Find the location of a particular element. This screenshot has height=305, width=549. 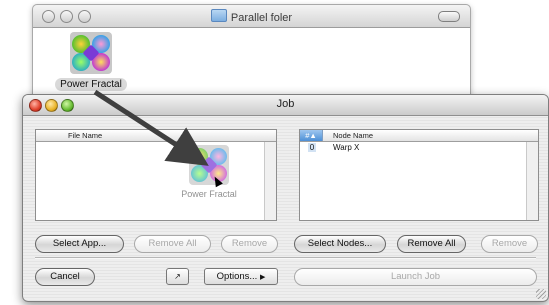

table-row: 0 Warp X is located at coordinates (413, 148).